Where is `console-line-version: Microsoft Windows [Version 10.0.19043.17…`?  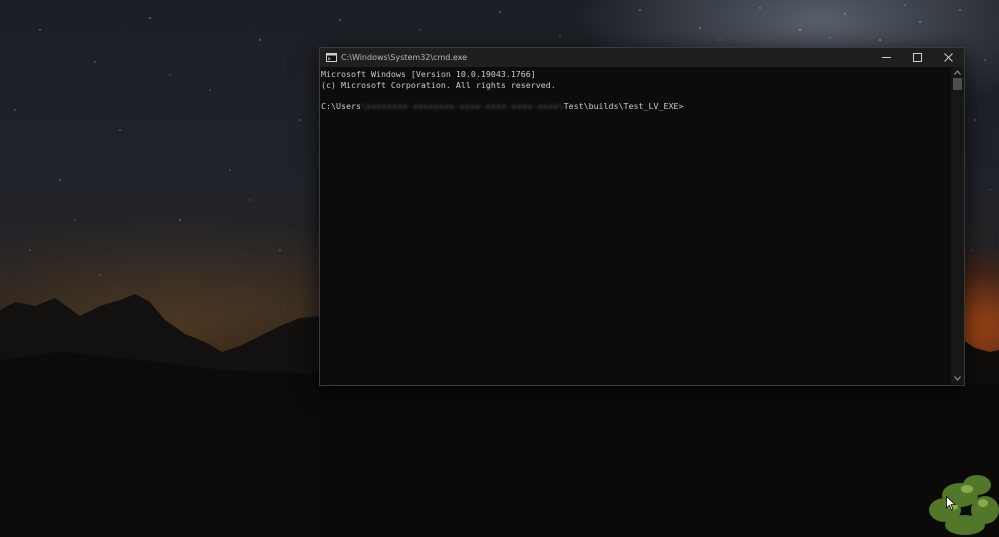 console-line-version: Microsoft Windows [Version 10.0.19043.17… is located at coordinates (428, 74).